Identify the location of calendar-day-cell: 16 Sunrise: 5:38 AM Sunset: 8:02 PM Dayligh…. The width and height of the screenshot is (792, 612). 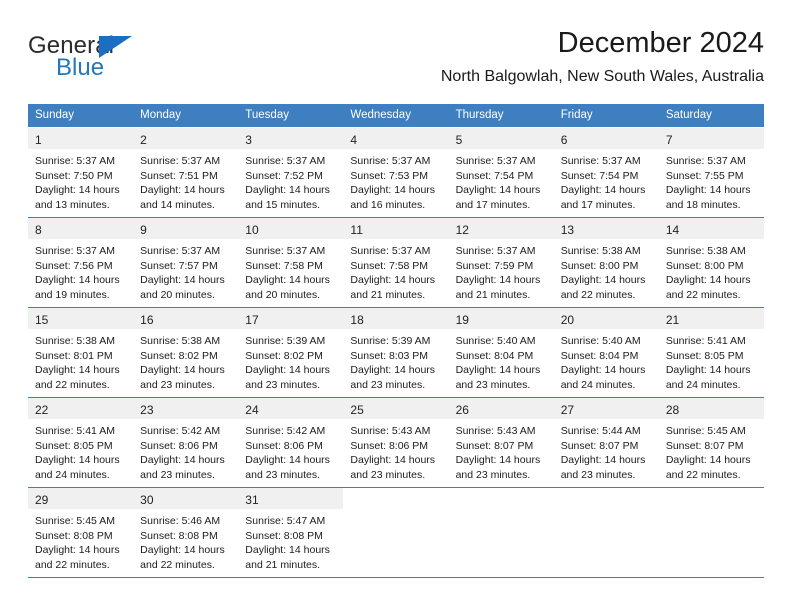
(186, 352).